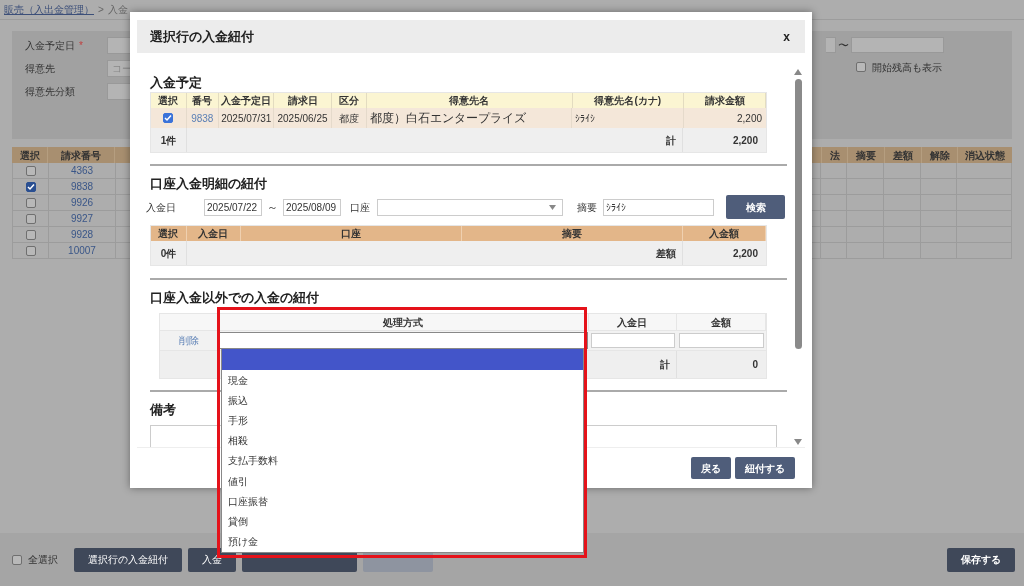  What do you see at coordinates (202, 118) in the screenshot?
I see `number-link: 9838` at bounding box center [202, 118].